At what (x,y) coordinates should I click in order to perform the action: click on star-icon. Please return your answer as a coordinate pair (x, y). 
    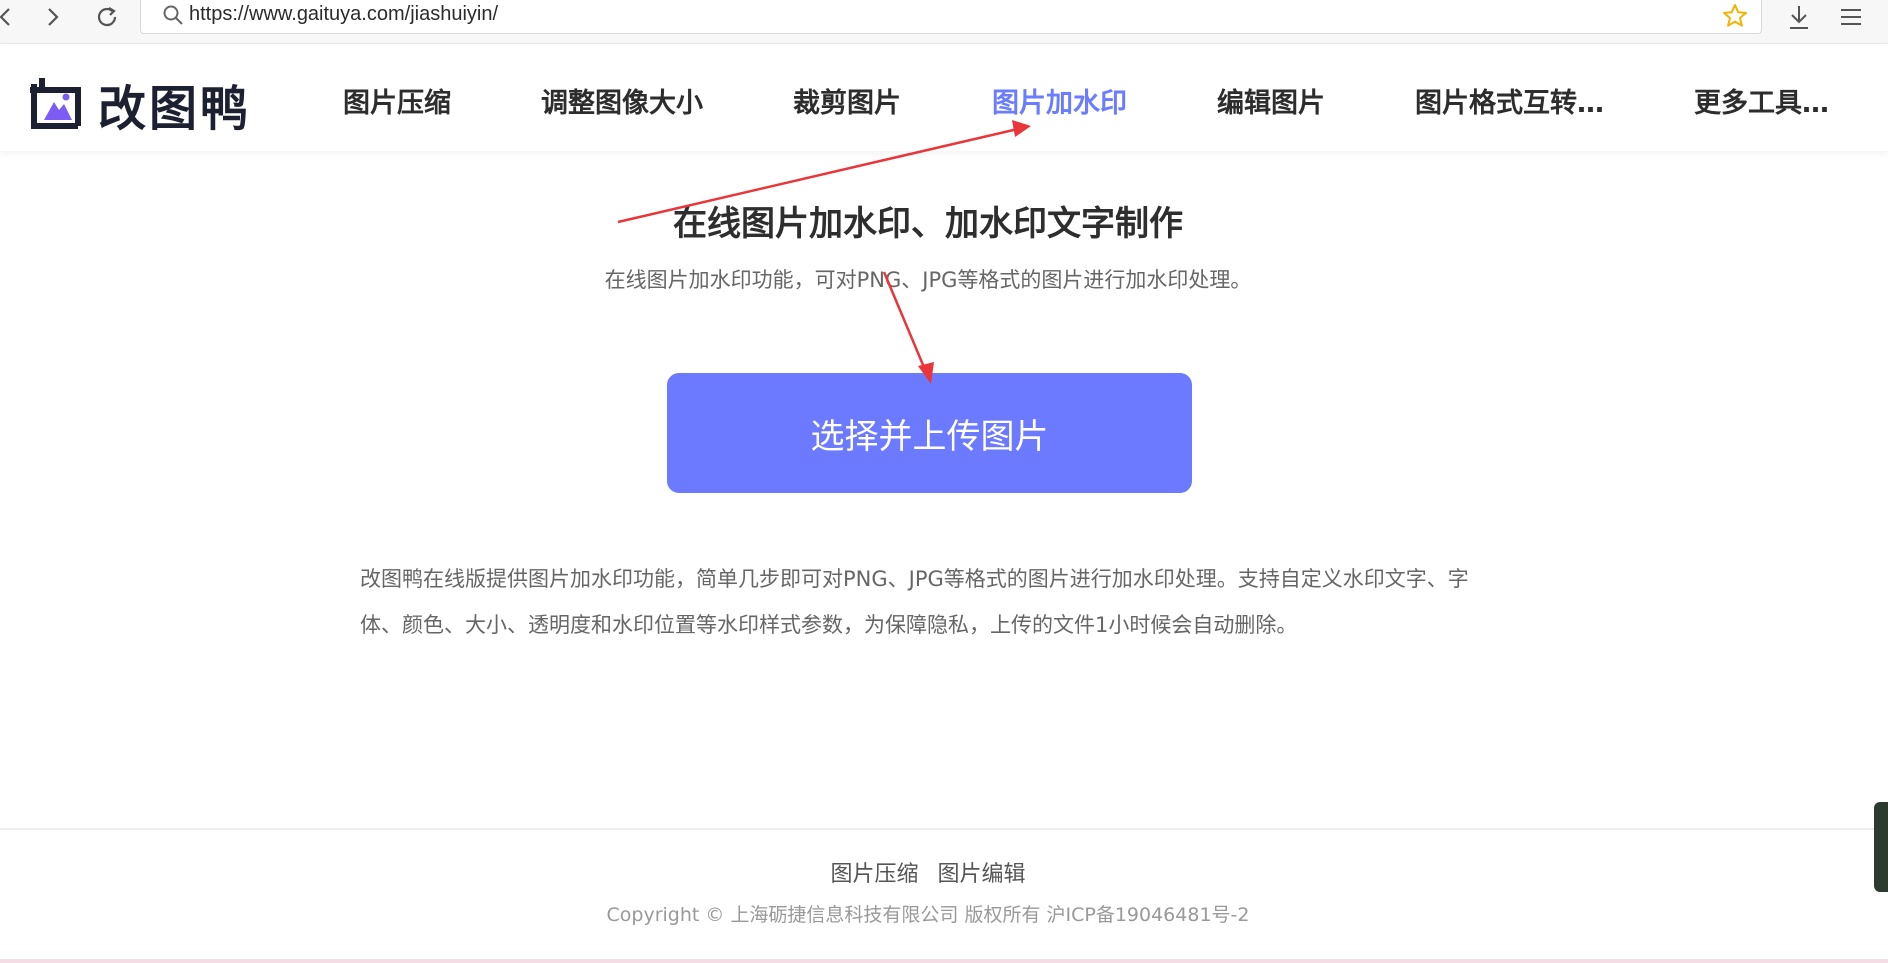
    Looking at the image, I should click on (1735, 16).